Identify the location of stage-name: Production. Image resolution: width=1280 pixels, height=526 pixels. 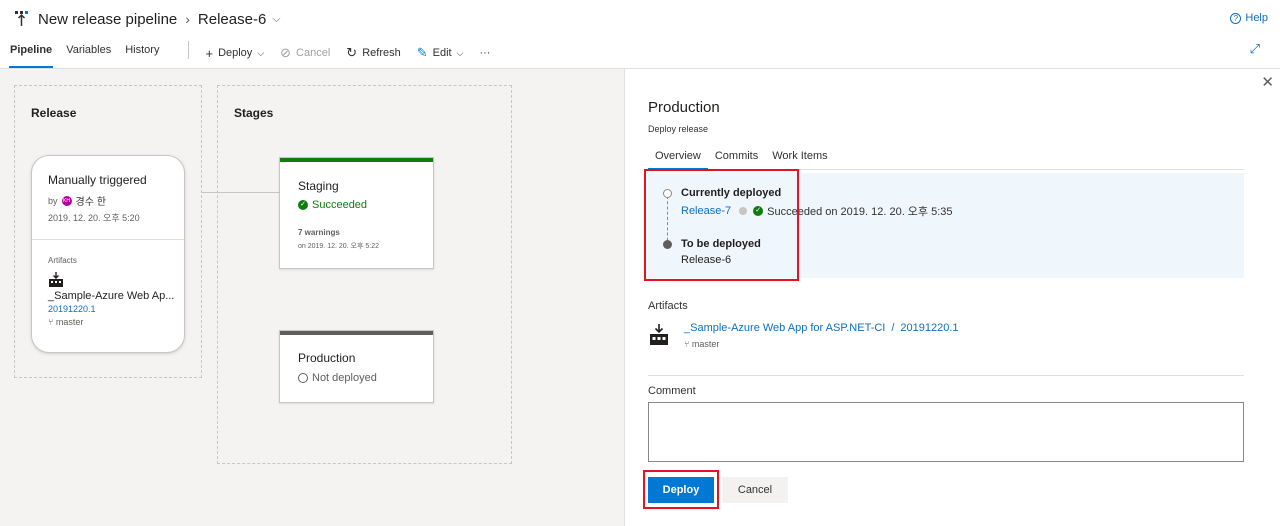
(327, 358).